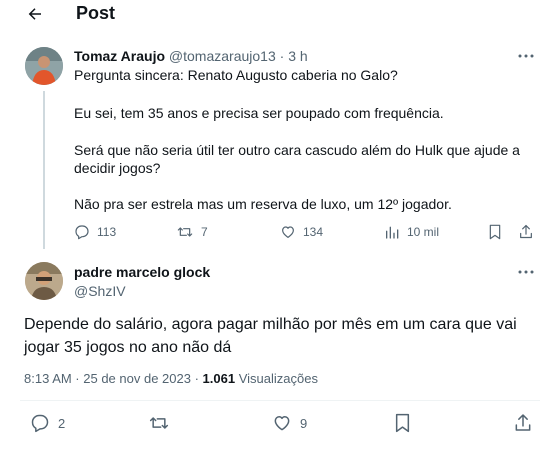  What do you see at coordinates (119, 56) in the screenshot?
I see `author-name: Tomaz Araujo` at bounding box center [119, 56].